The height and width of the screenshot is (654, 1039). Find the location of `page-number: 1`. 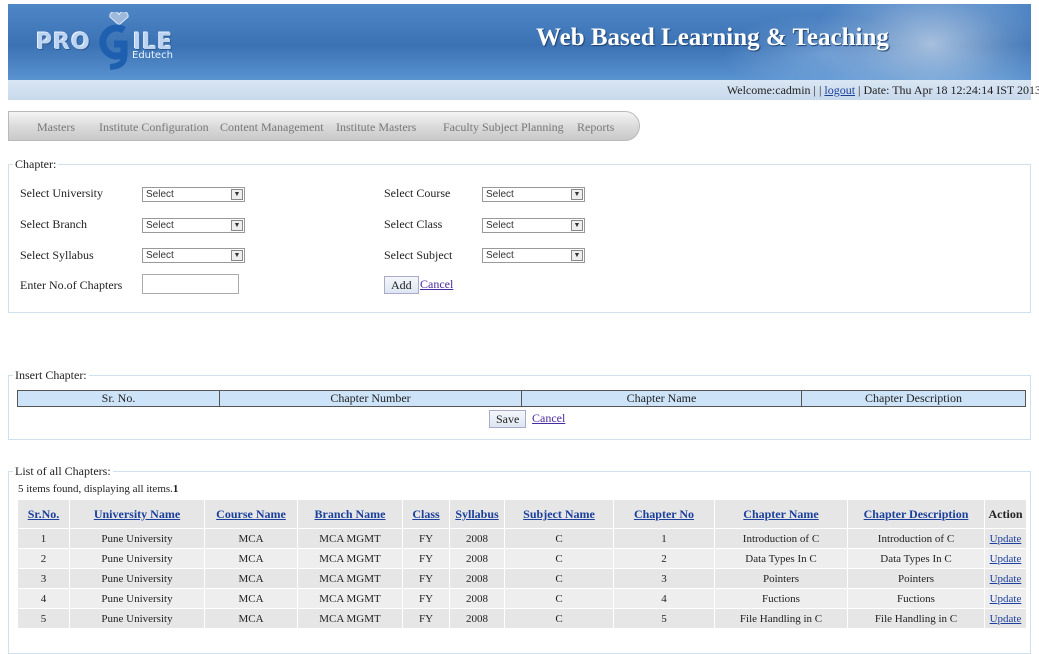

page-number: 1 is located at coordinates (176, 489).